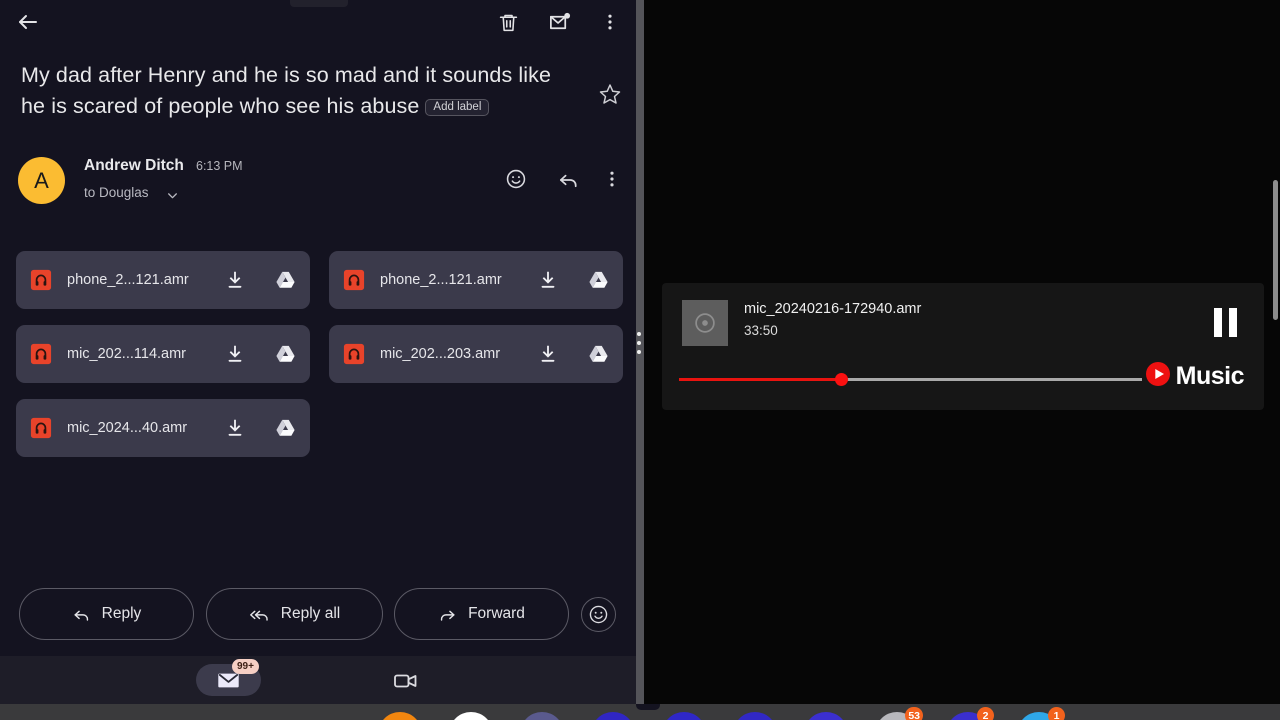  I want to click on divider-grip-handle, so click(639, 343).